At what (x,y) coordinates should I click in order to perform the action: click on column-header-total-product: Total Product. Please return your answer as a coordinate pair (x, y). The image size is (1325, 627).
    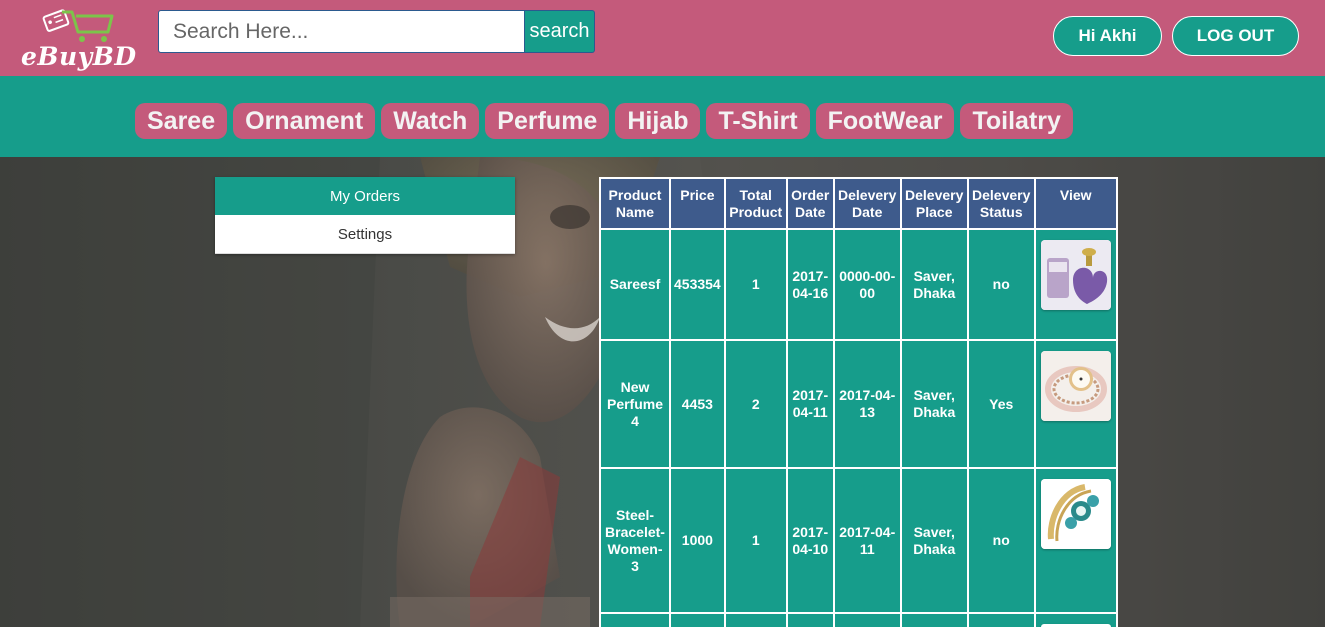
    Looking at the image, I should click on (755, 203).